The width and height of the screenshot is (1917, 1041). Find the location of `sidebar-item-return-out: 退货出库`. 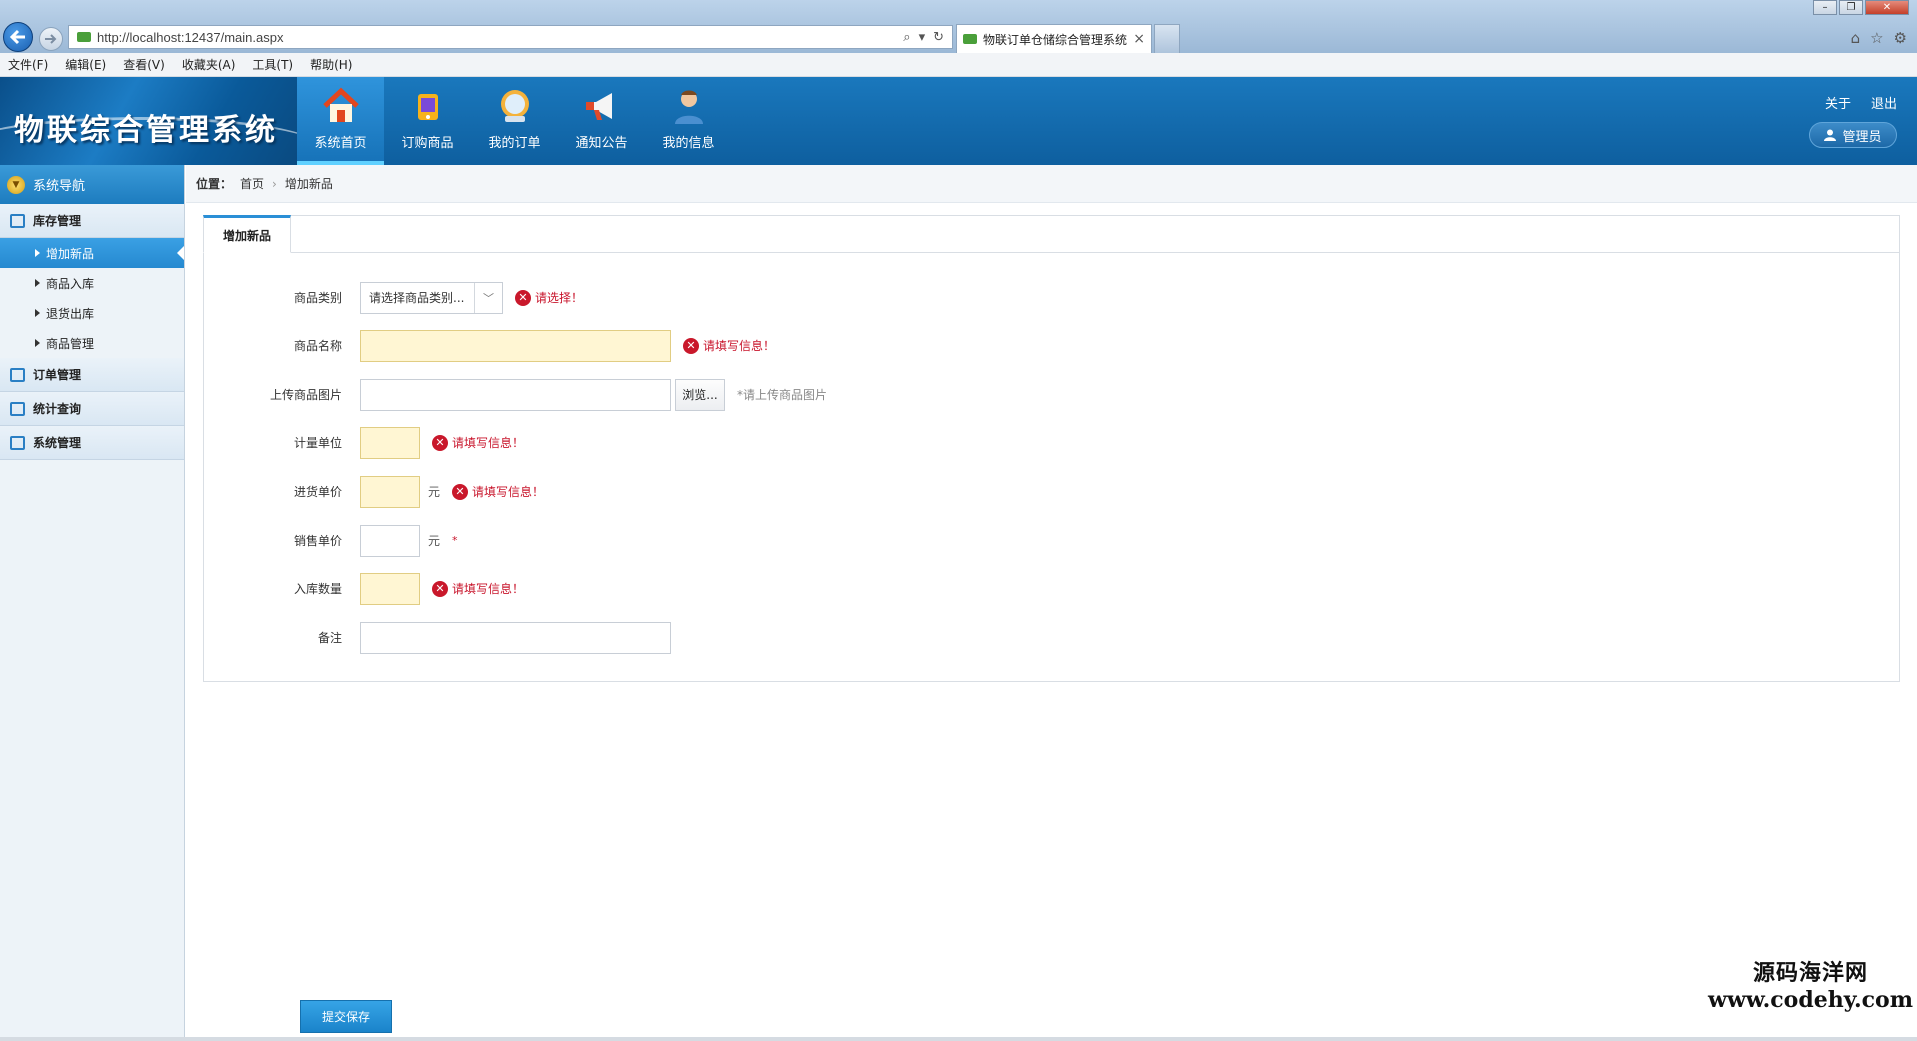

sidebar-item-return-out: 退货出库 is located at coordinates (92, 313).